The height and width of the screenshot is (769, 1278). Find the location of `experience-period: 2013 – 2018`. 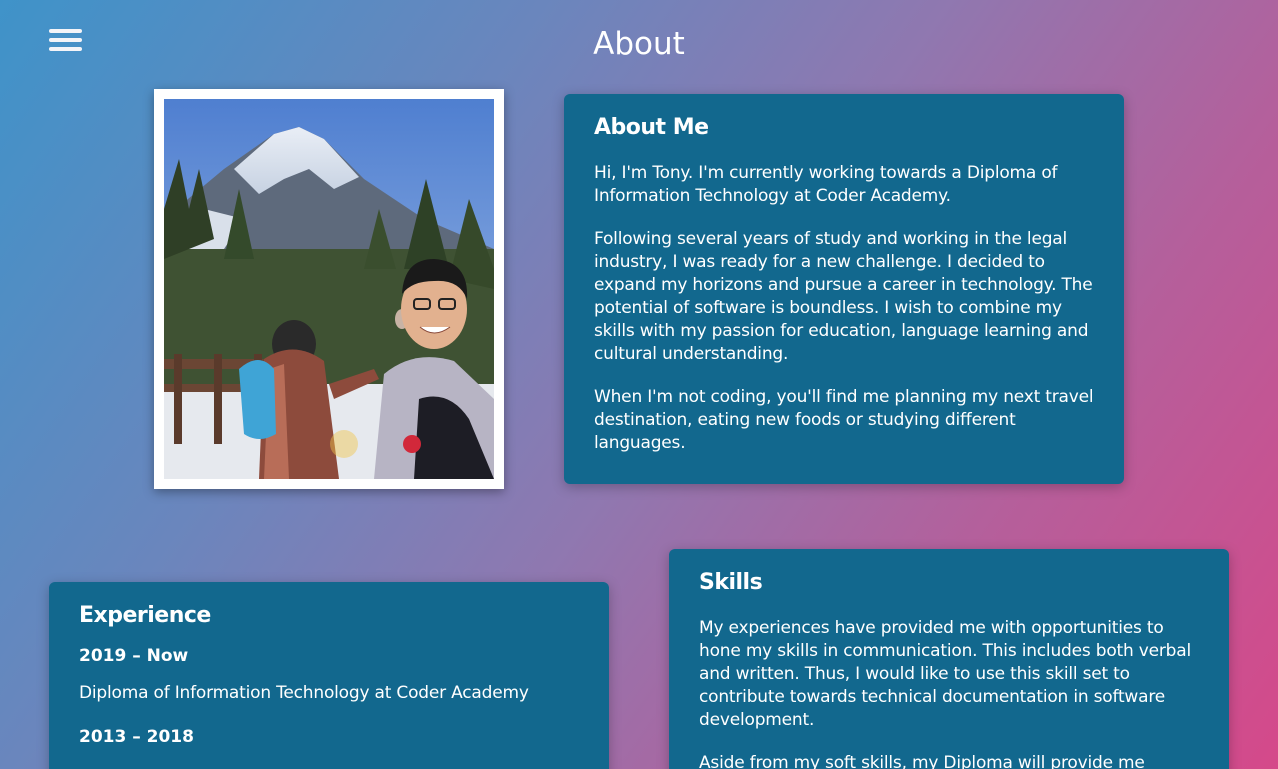

experience-period: 2013 – 2018 is located at coordinates (136, 737).